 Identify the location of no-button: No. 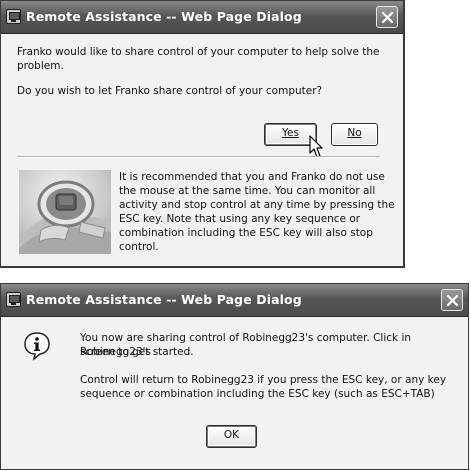
(354, 134).